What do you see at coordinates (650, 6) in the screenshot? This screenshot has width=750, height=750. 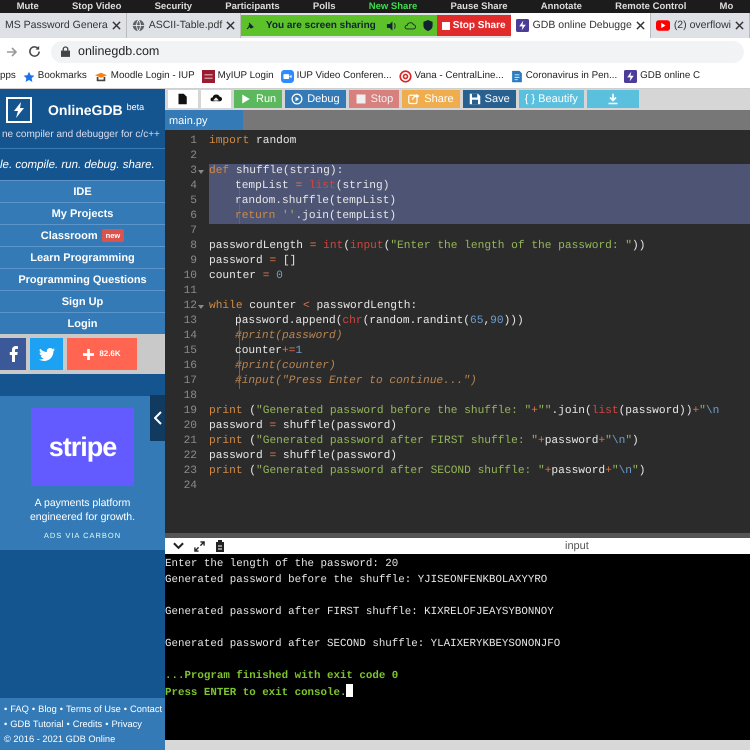 I see `toolbar-item: Remote Control` at bounding box center [650, 6].